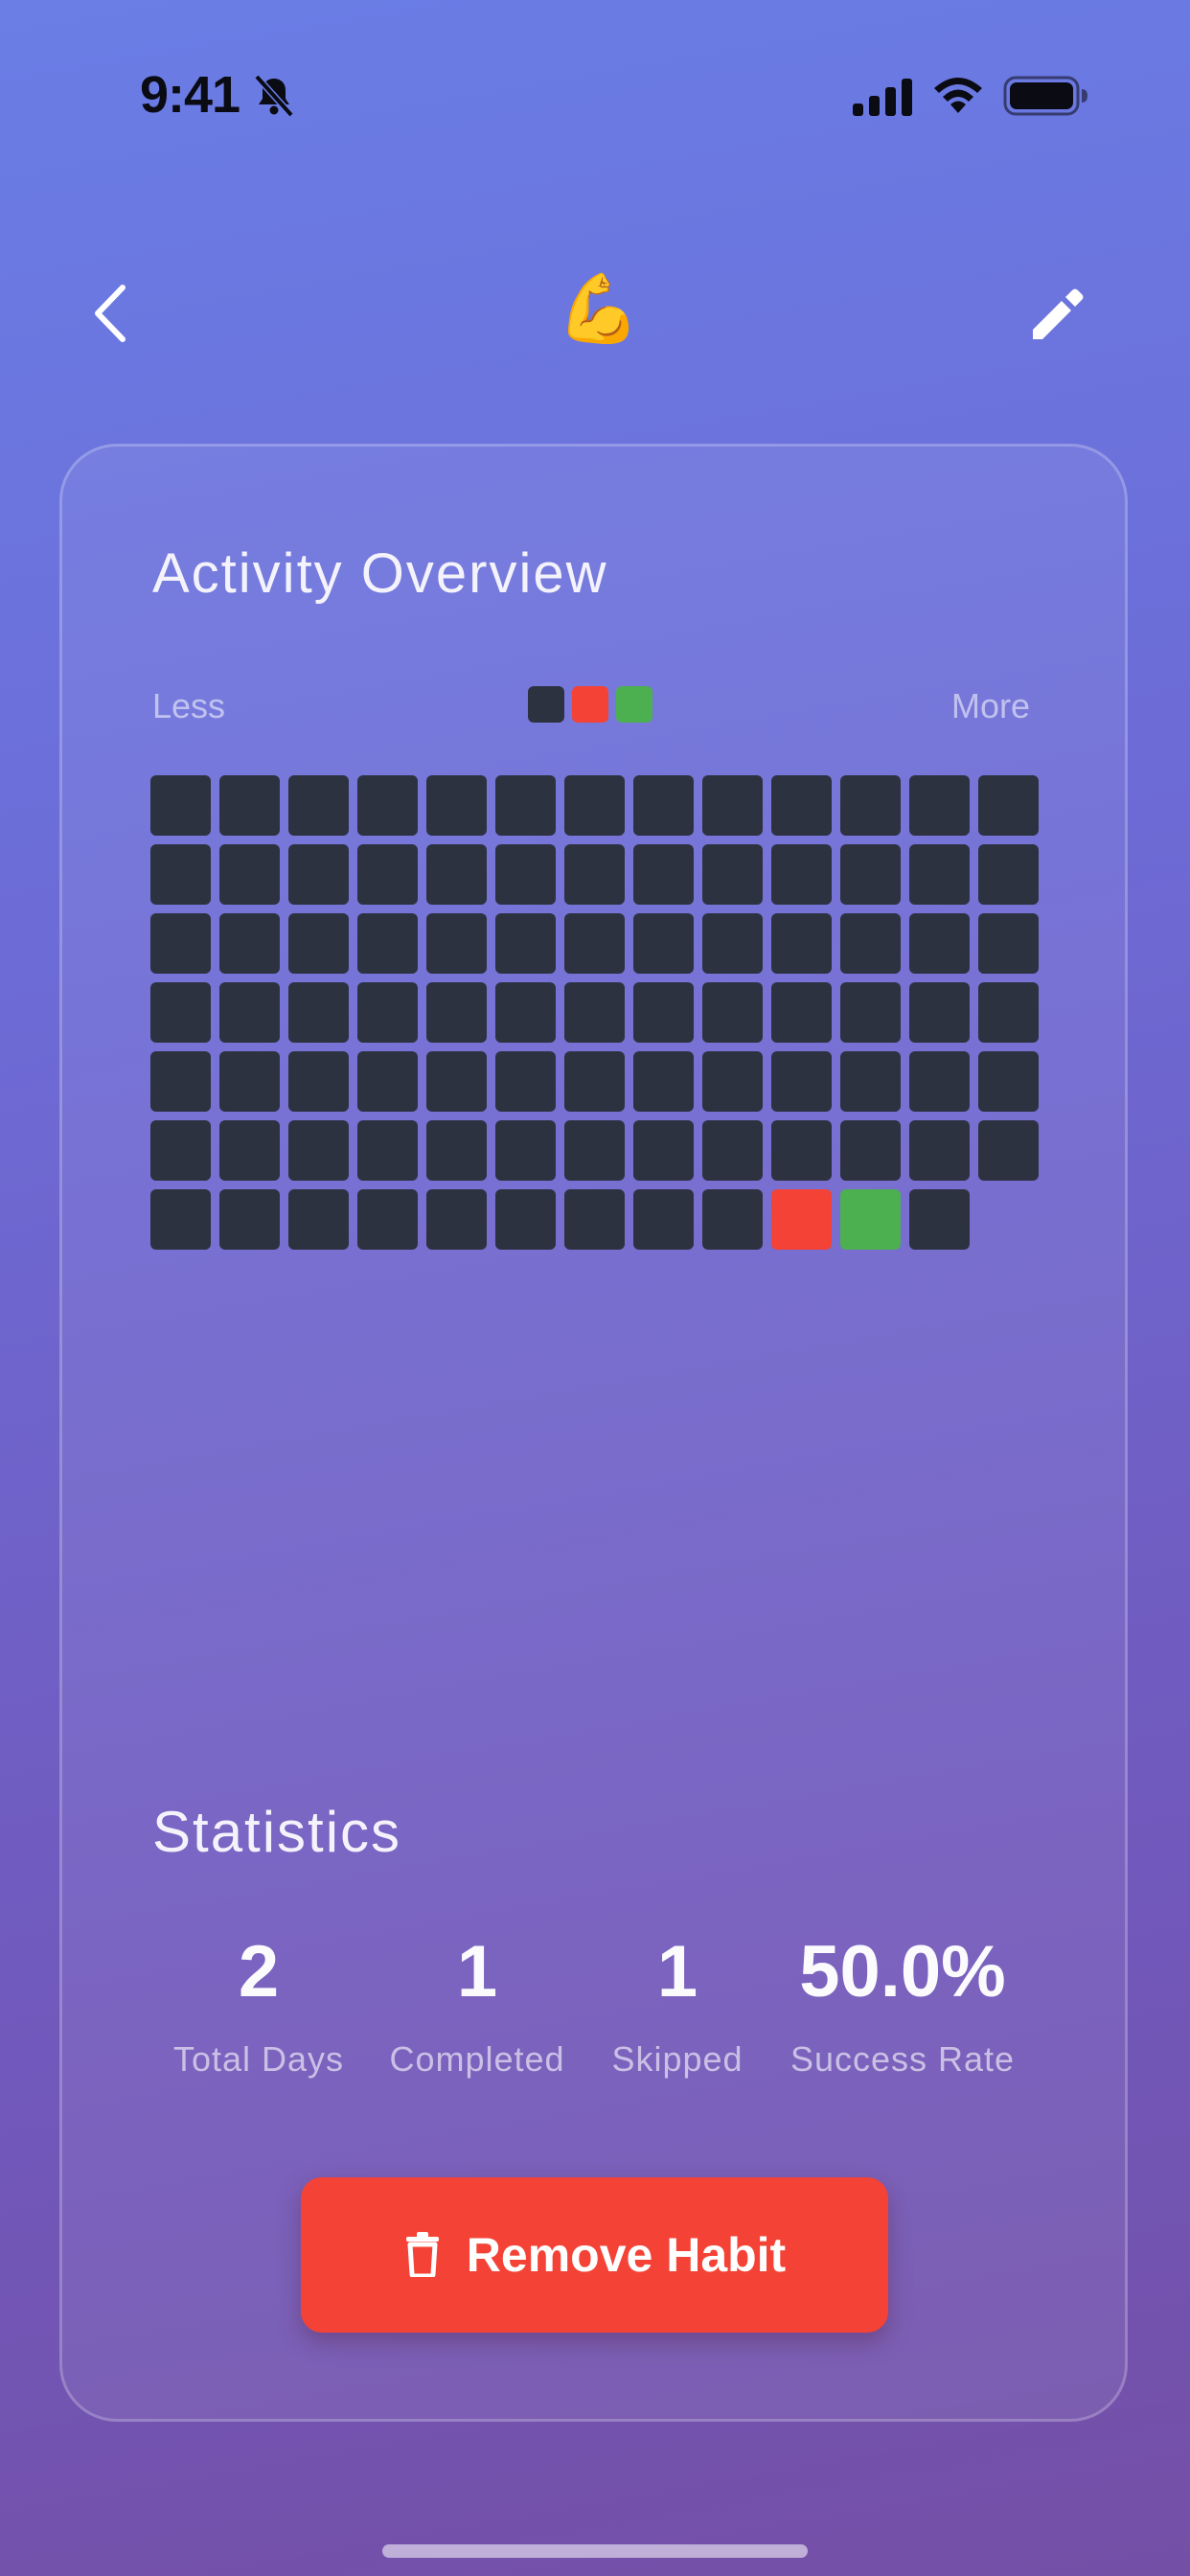 The width and height of the screenshot is (1190, 2576). I want to click on stat-value: 2, so click(259, 1972).